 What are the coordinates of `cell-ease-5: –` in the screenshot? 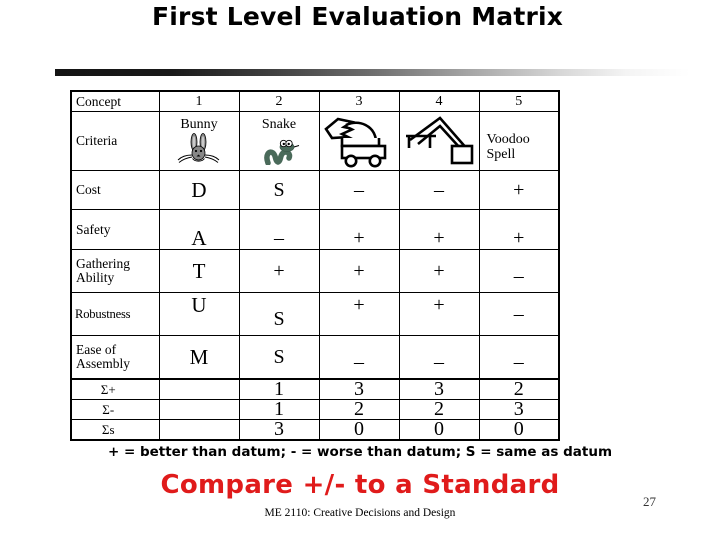 It's located at (519, 357).